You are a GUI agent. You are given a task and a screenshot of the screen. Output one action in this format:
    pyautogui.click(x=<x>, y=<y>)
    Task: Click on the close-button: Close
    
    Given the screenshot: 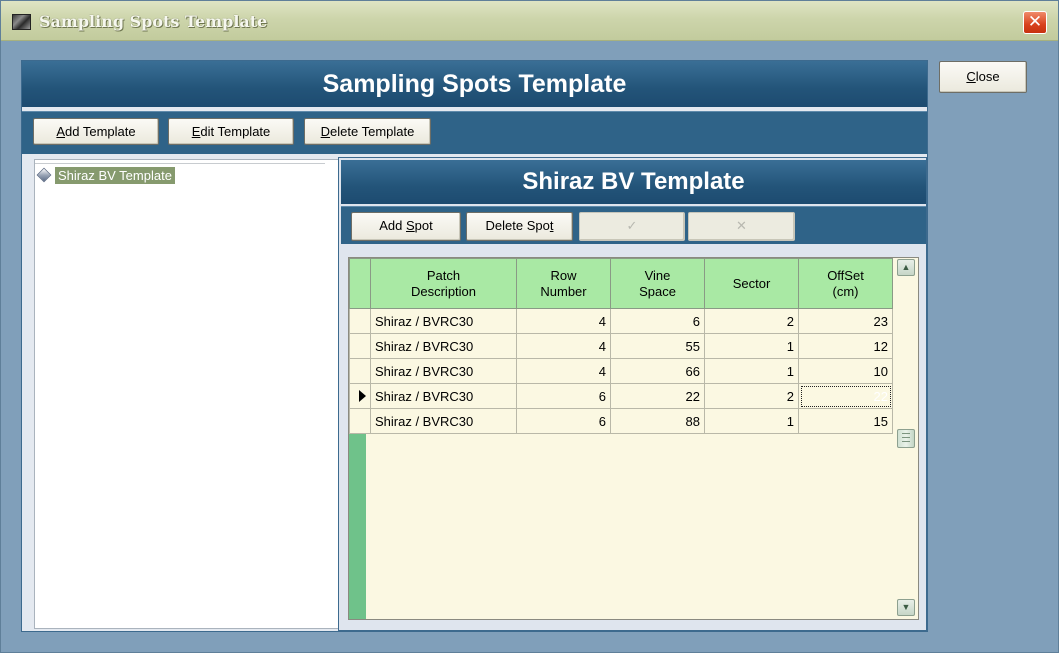 What is the action you would take?
    pyautogui.click(x=983, y=77)
    